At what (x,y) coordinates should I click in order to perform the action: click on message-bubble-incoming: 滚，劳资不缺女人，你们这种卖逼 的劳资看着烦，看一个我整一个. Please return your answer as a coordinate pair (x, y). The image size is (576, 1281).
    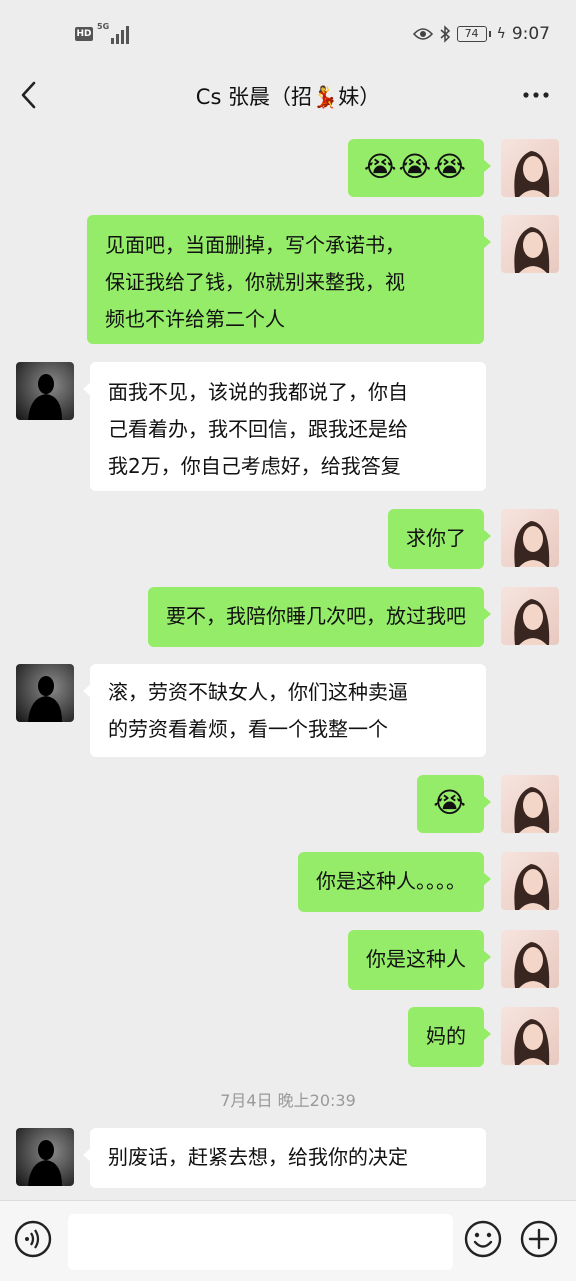
    Looking at the image, I should click on (284, 710).